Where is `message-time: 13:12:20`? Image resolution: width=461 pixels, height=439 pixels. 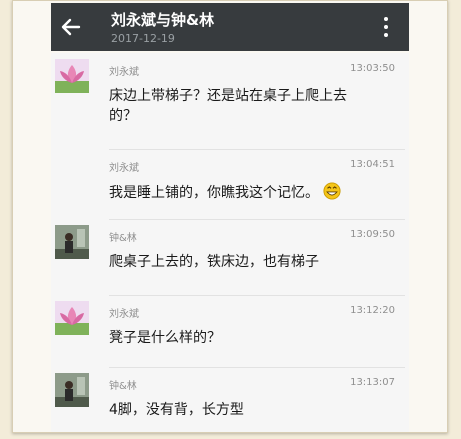
message-time: 13:12:20 is located at coordinates (372, 310).